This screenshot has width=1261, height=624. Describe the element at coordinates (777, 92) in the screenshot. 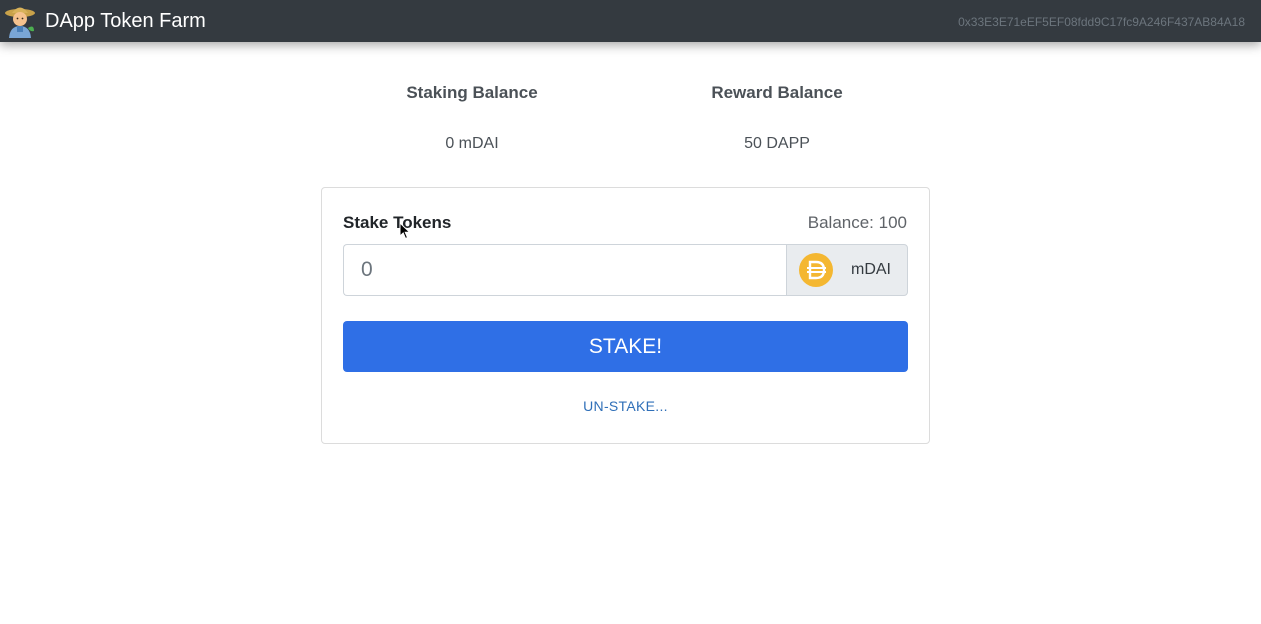

I see `reward-balance-heading: Reward Balance` at that location.